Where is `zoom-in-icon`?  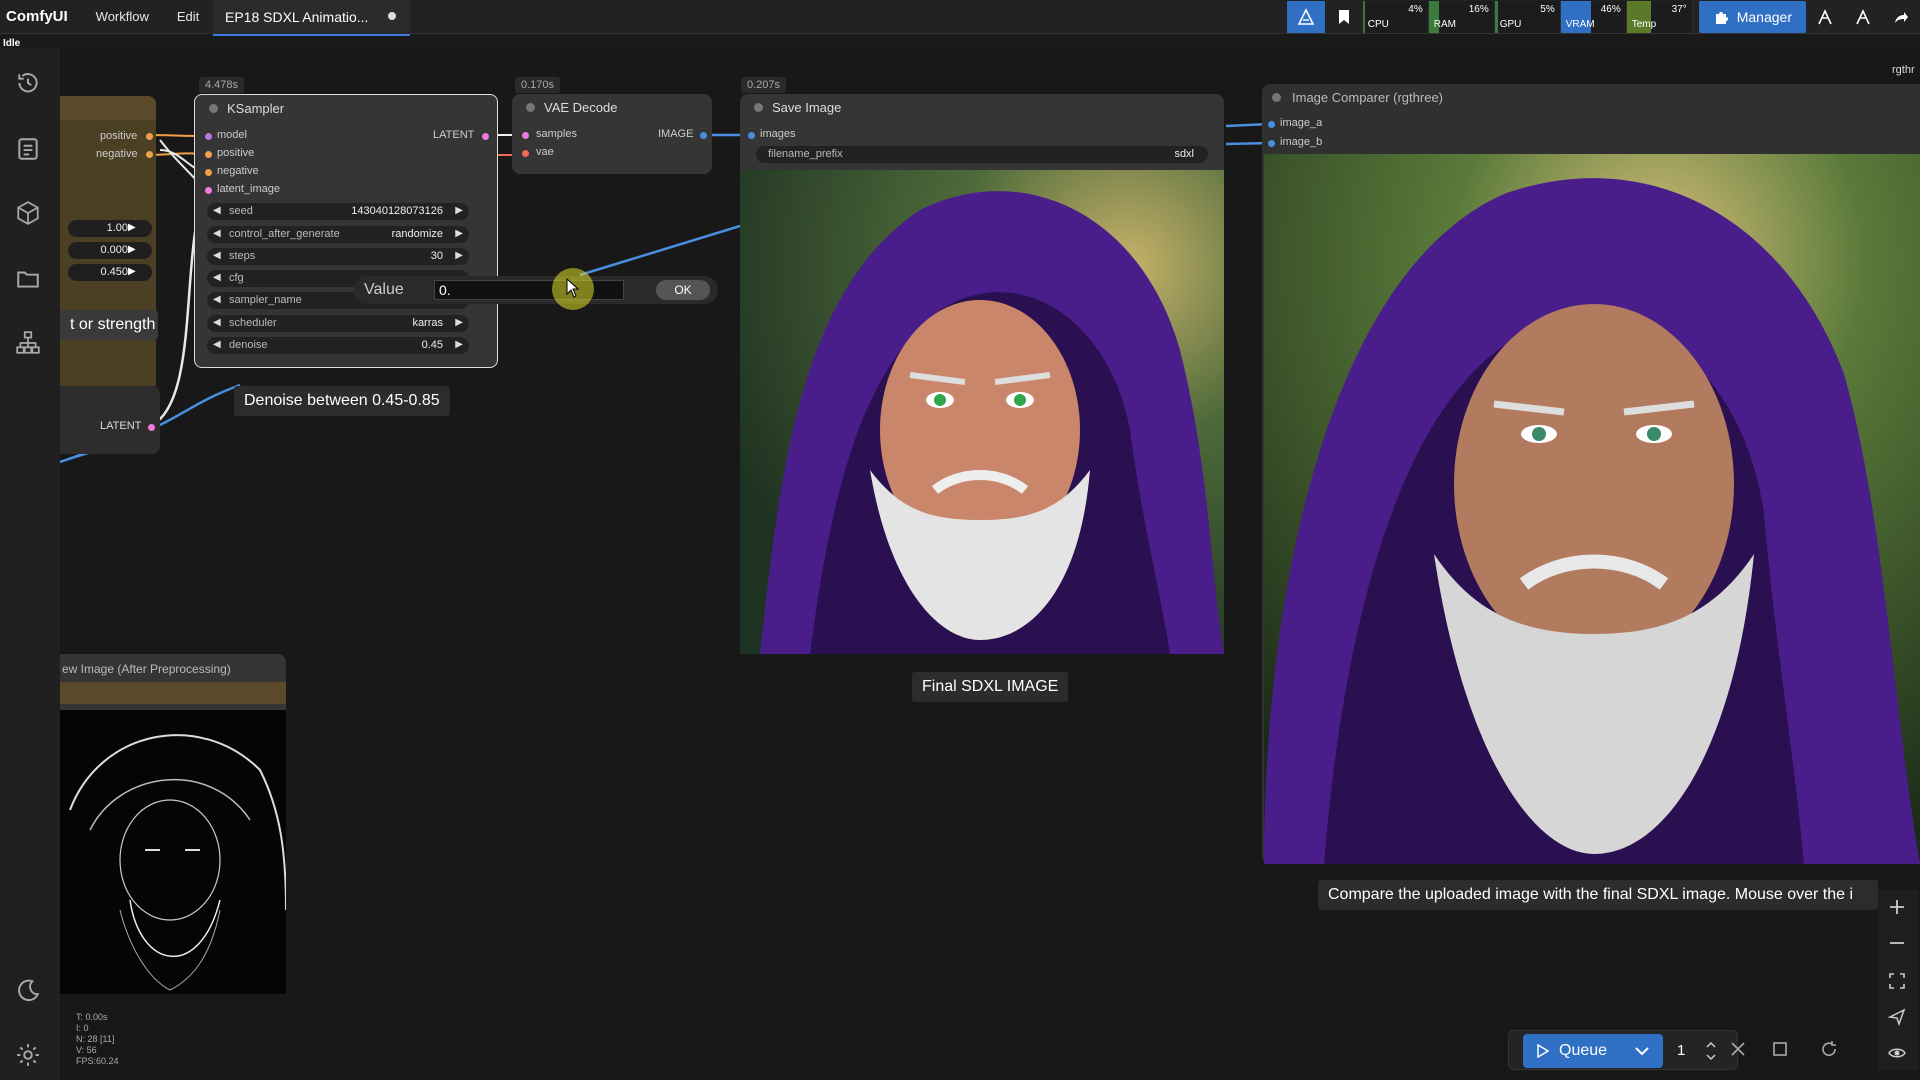 zoom-in-icon is located at coordinates (1897, 907).